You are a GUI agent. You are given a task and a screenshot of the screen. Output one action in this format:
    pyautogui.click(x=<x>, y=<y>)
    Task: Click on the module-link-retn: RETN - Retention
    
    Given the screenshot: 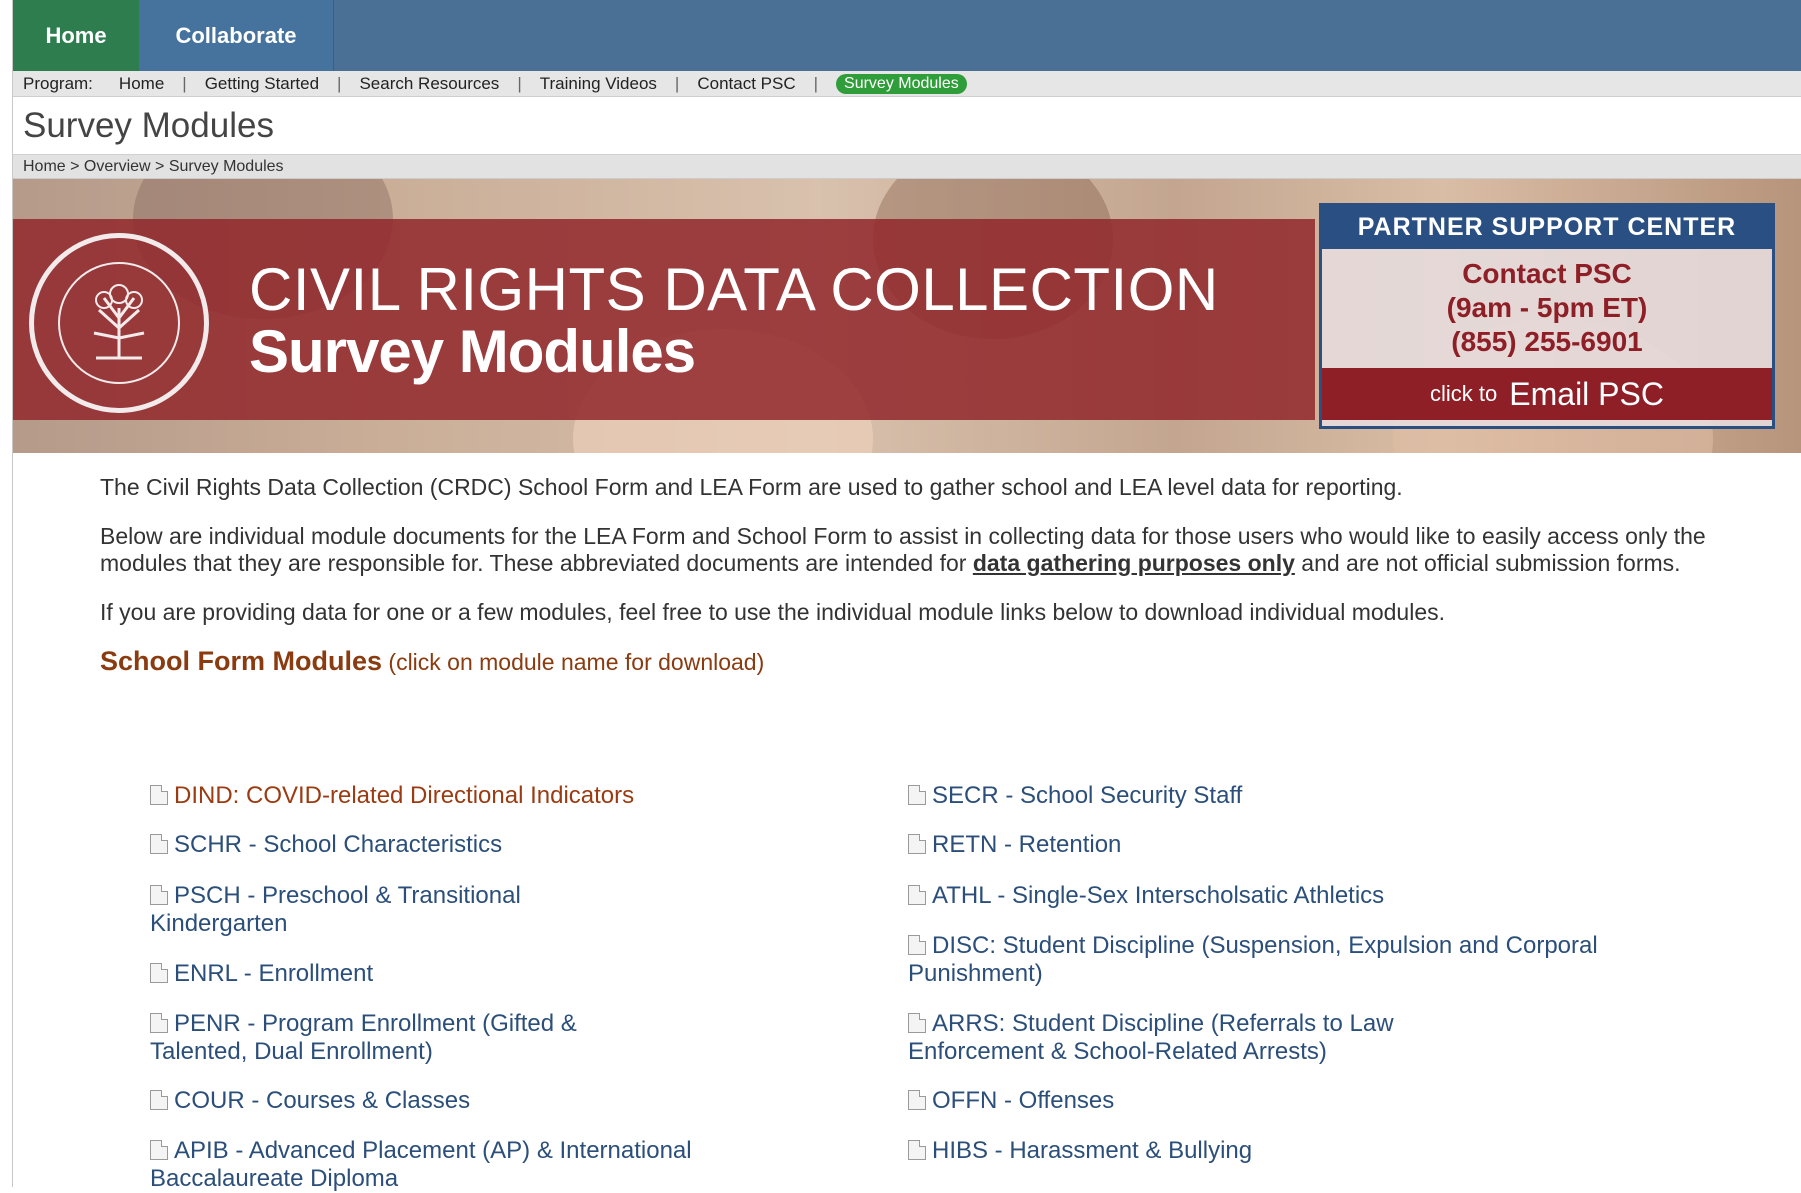 What is the action you would take?
    pyautogui.click(x=1288, y=845)
    